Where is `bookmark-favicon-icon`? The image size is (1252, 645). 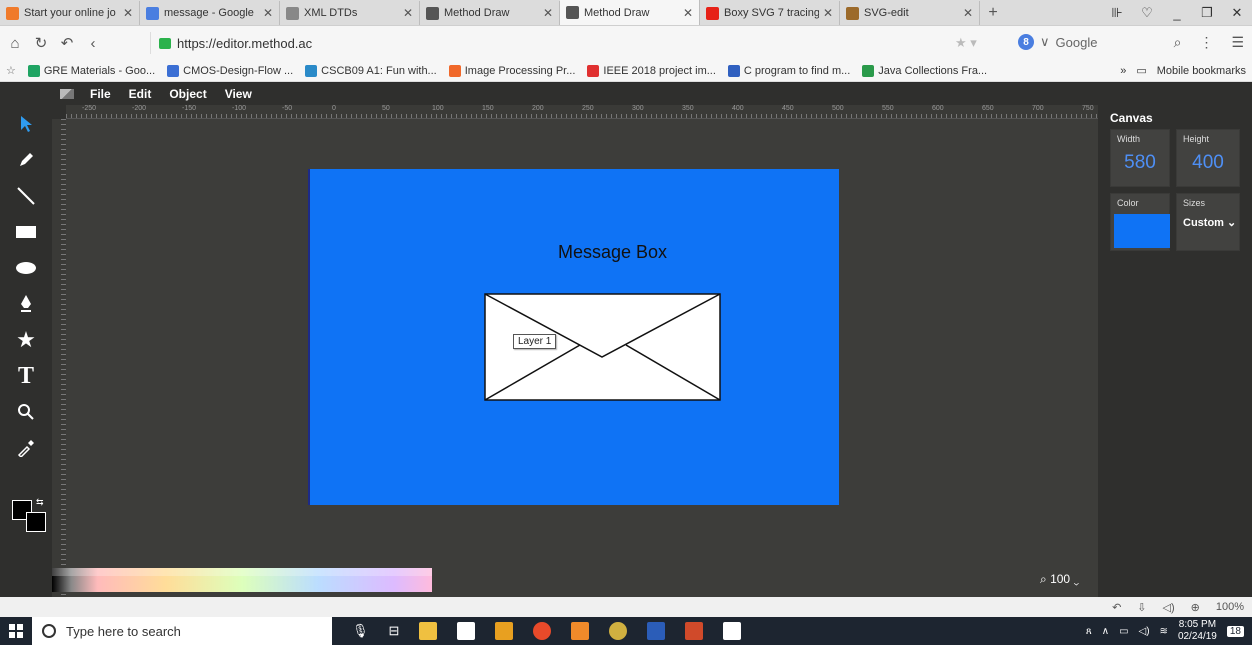
bookmark-favicon-icon is located at coordinates (733, 70).